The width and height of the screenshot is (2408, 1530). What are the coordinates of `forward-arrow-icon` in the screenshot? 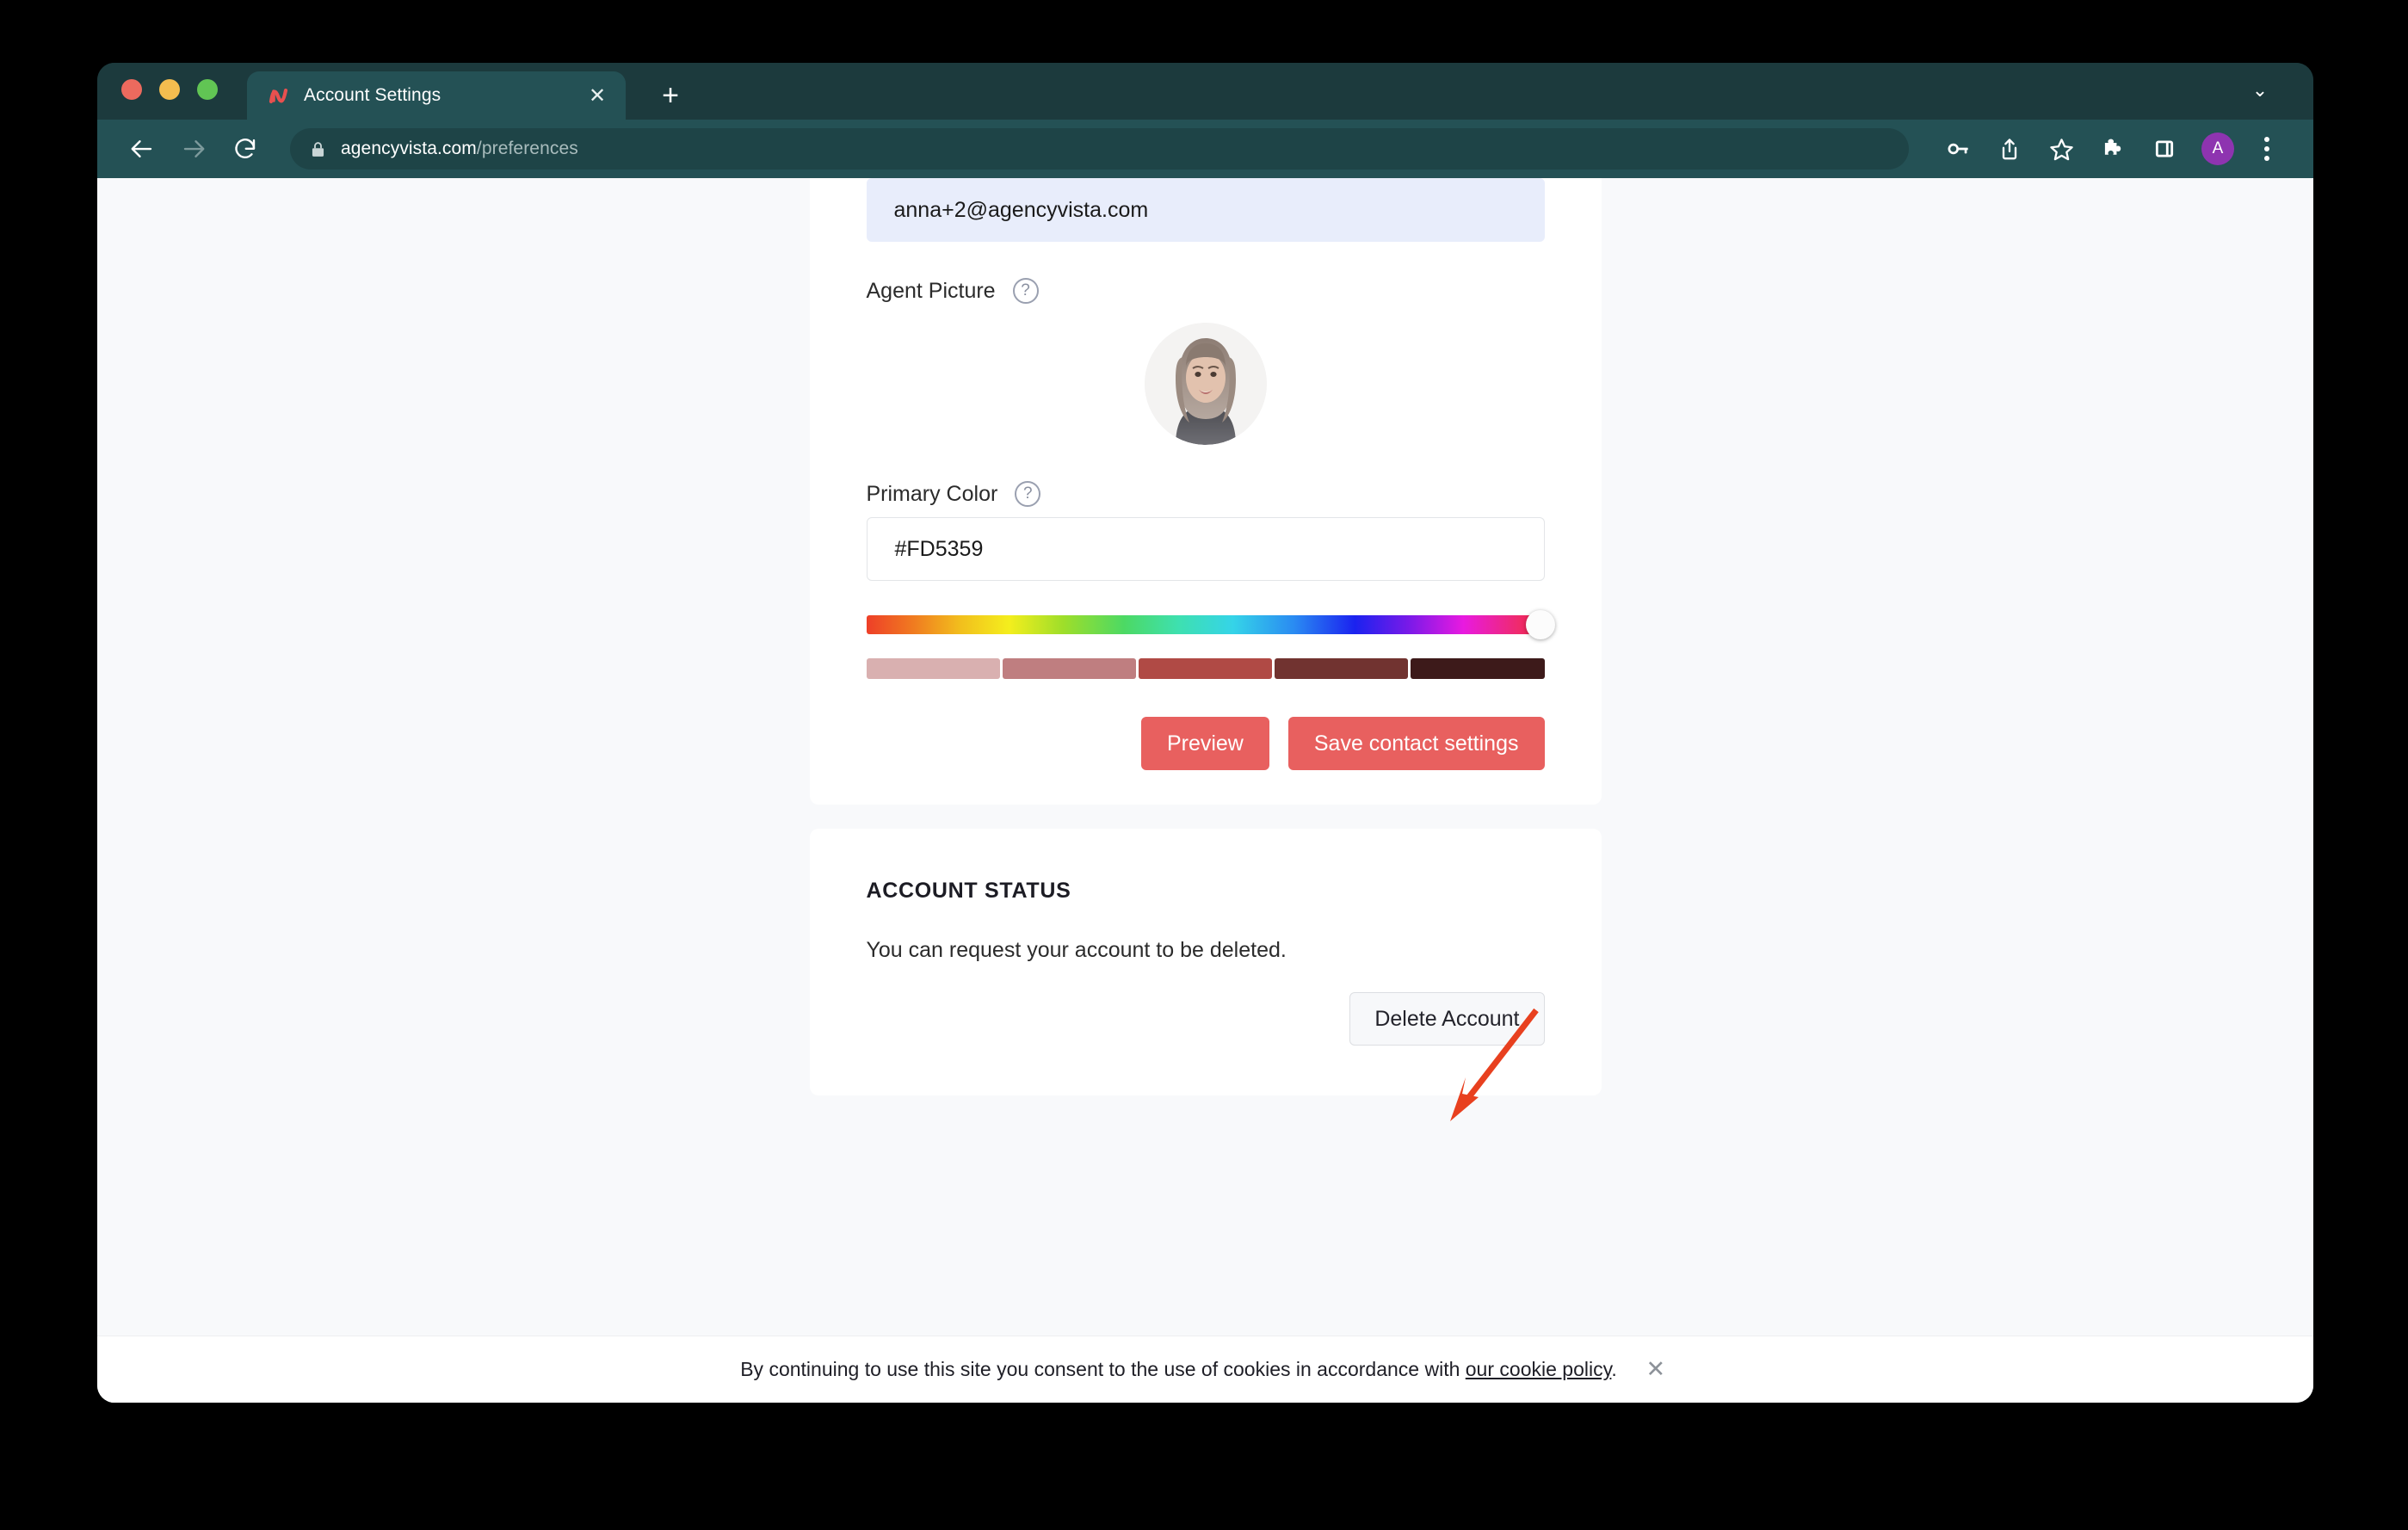 It's located at (193, 148).